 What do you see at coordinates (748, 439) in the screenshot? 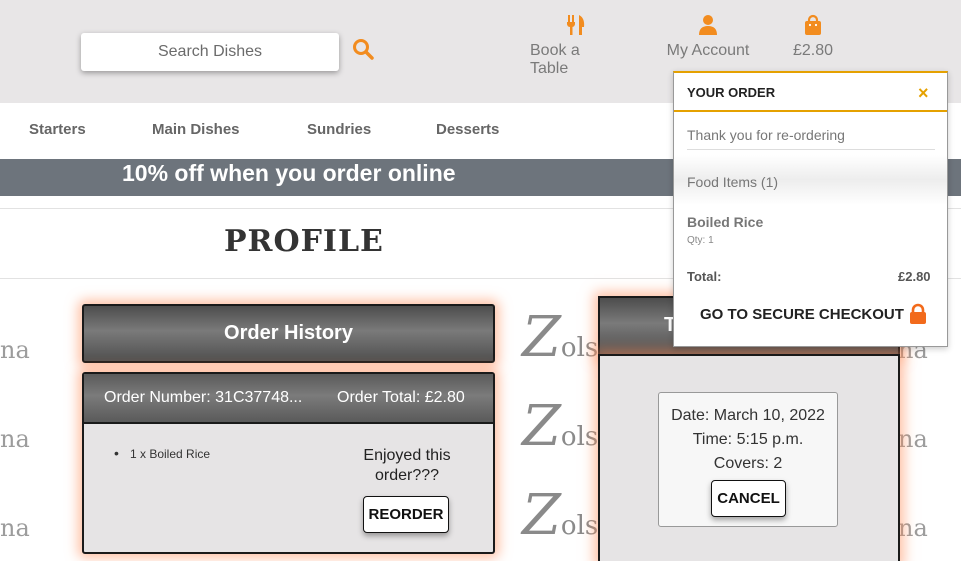
I see `booking-time: Time: 5:15 p.m.` at bounding box center [748, 439].